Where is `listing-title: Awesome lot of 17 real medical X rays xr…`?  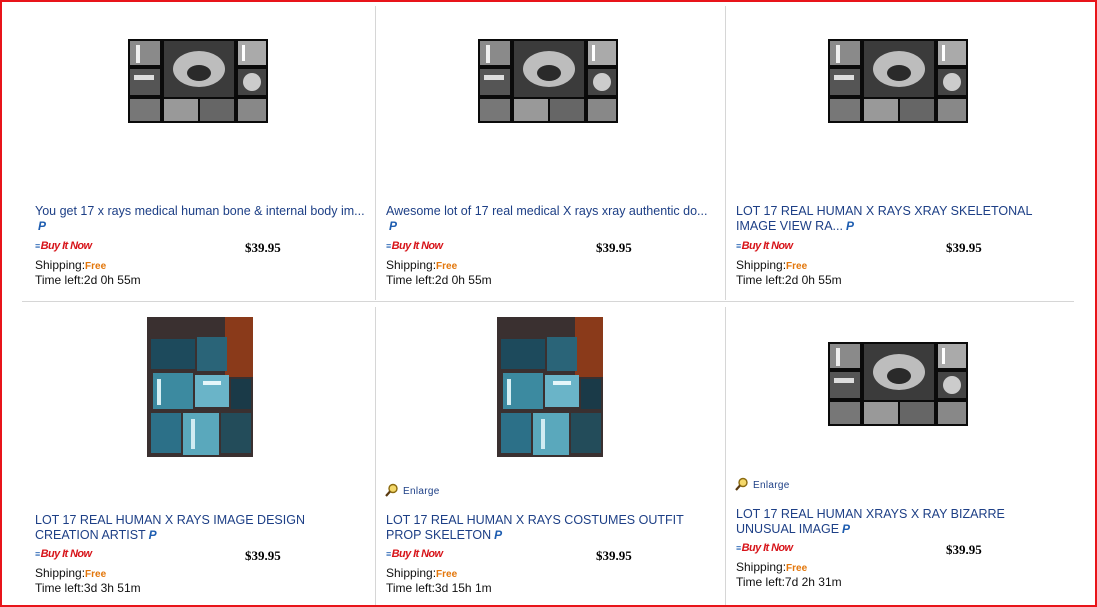
listing-title: Awesome lot of 17 real medical X rays xr… is located at coordinates (551, 219).